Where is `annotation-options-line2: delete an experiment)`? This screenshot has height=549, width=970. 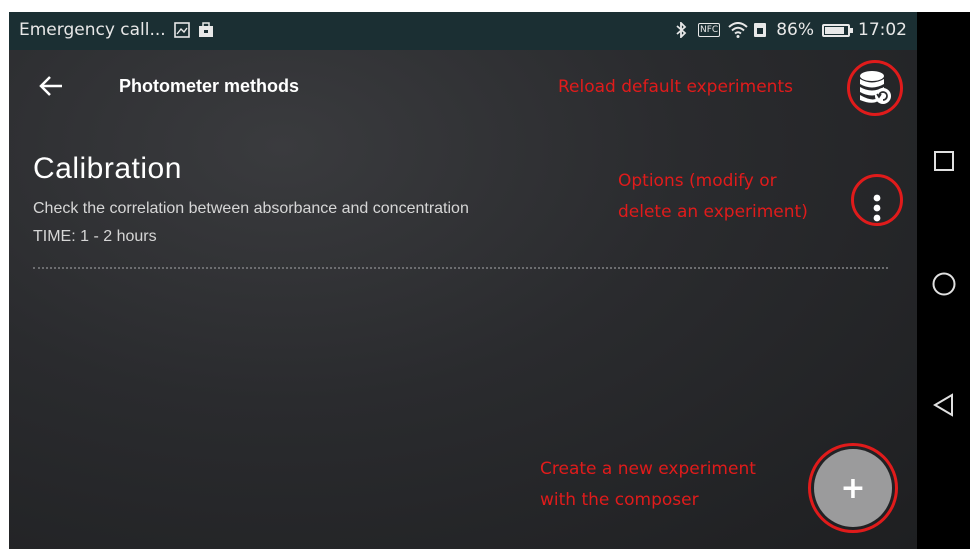 annotation-options-line2: delete an experiment) is located at coordinates (713, 212).